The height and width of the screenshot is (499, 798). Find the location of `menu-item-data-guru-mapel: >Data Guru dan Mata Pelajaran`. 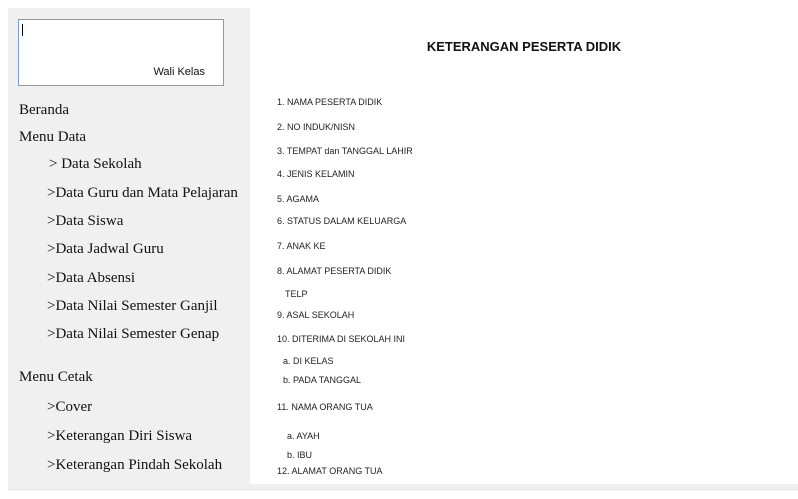

menu-item-data-guru-mapel: >Data Guru dan Mata Pelajaran is located at coordinates (142, 193).